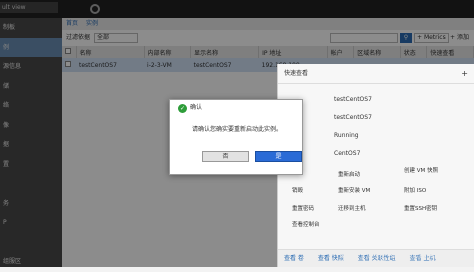  I want to click on action-reset-ssh: 重置SSH密钥, so click(420, 208).